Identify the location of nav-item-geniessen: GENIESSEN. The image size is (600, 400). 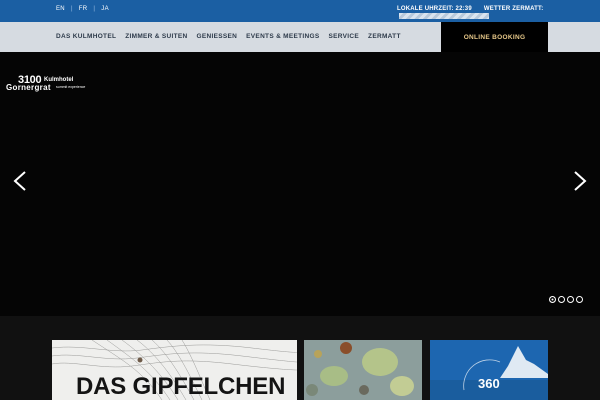
(217, 36).